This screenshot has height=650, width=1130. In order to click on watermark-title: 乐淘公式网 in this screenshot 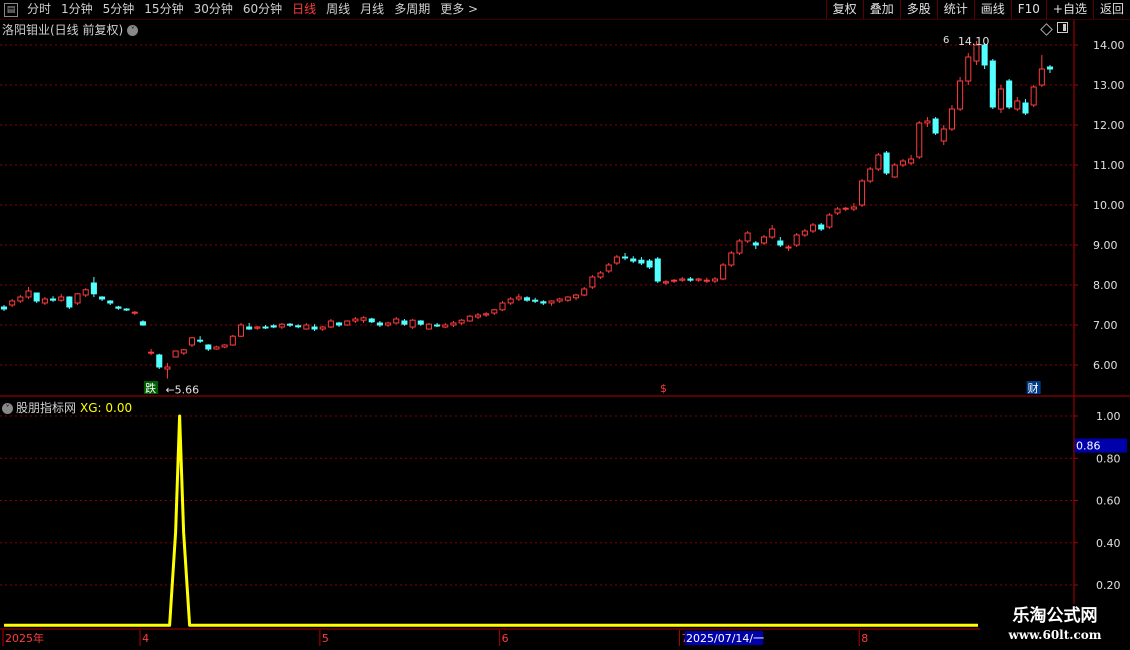, I will do `click(1055, 616)`.